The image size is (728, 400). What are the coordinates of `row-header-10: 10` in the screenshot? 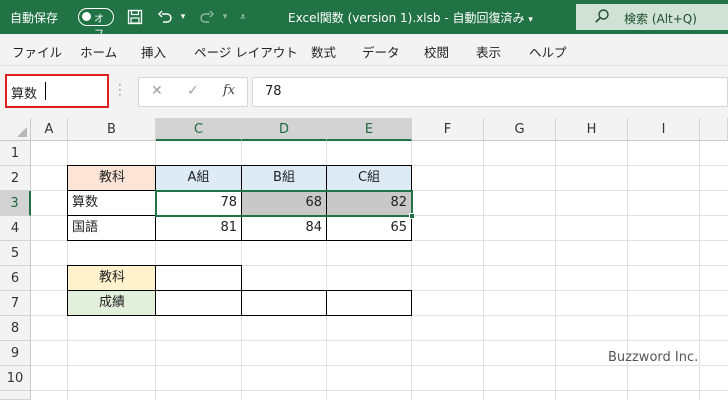 It's located at (15, 378).